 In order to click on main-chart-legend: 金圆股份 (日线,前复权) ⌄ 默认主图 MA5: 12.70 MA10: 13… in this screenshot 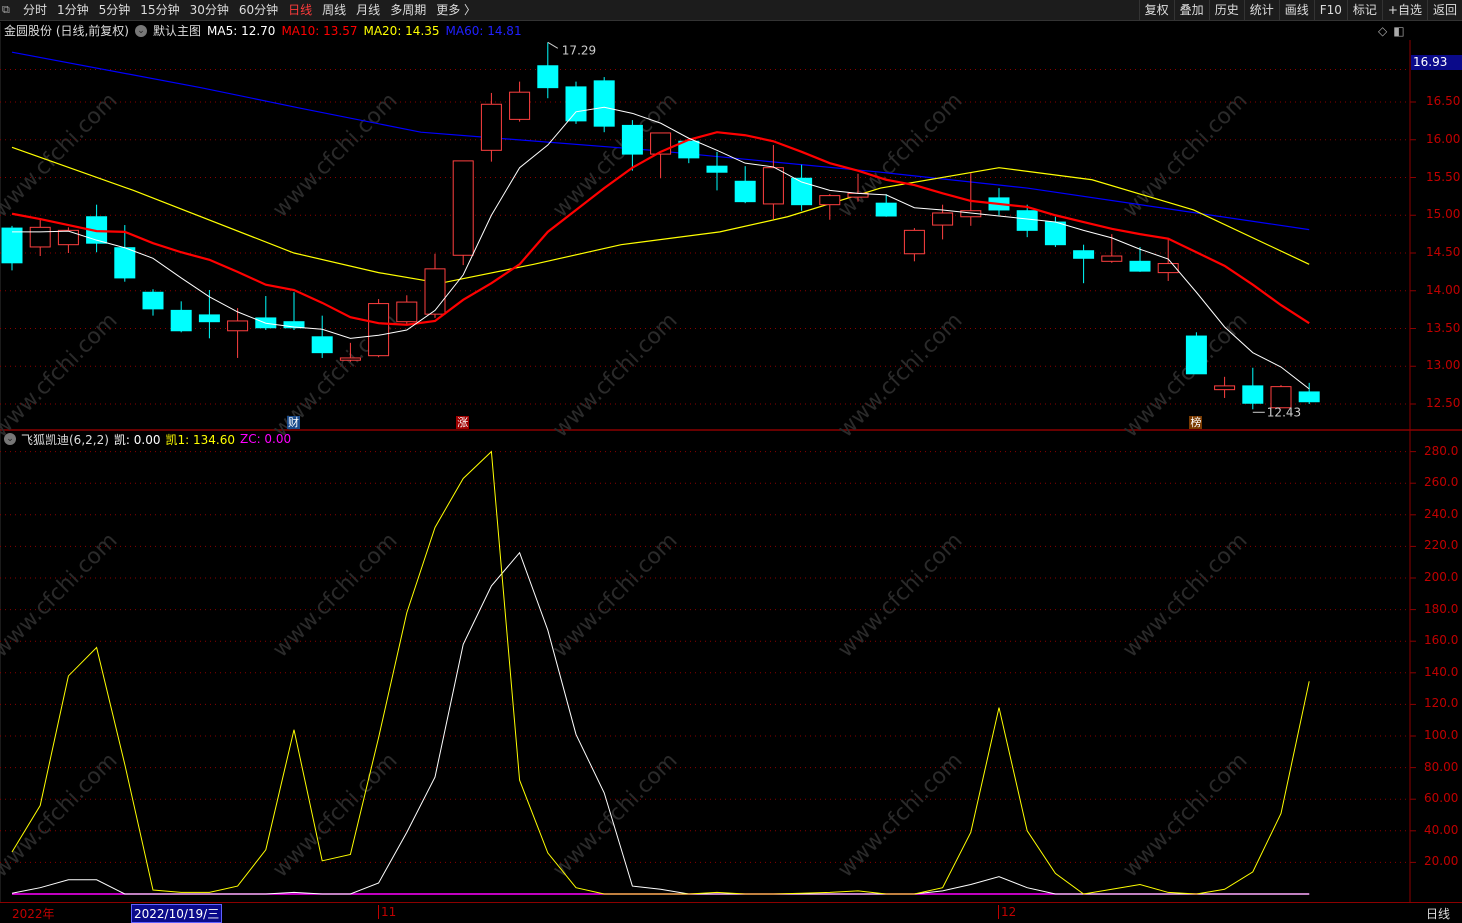, I will do `click(263, 30)`.